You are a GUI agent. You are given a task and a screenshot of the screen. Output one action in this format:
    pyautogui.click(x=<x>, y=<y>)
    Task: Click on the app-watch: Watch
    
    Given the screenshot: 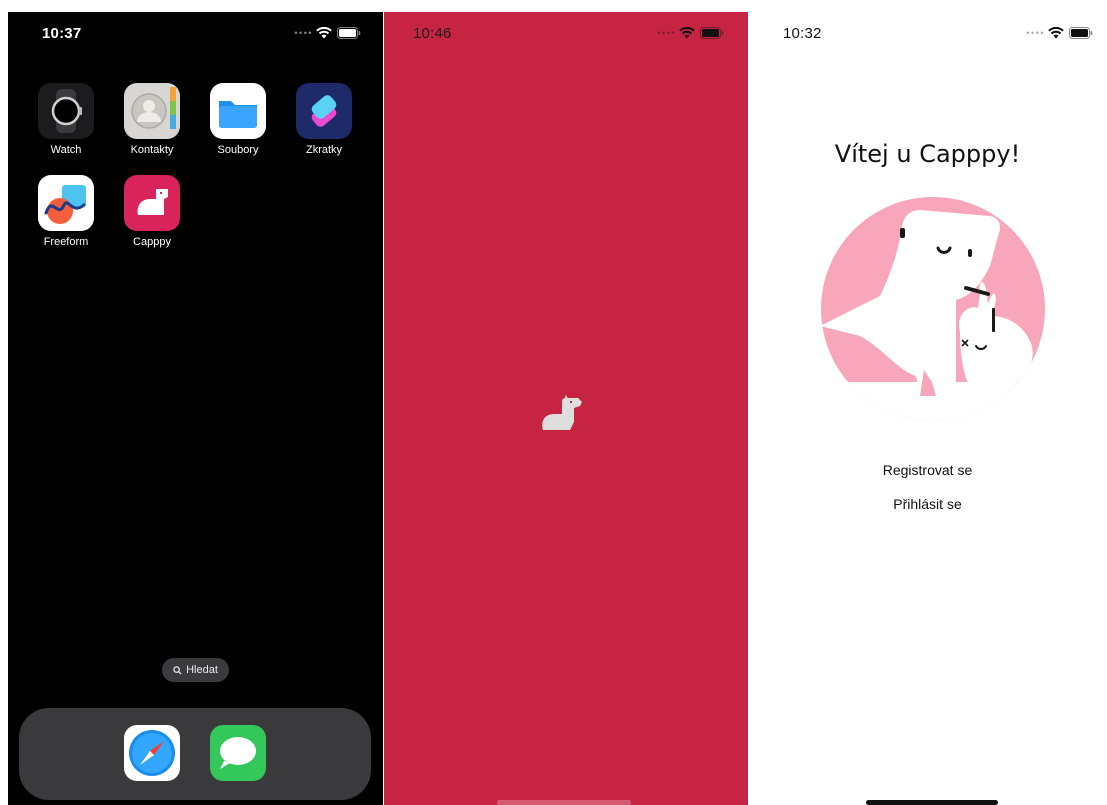 What is the action you would take?
    pyautogui.click(x=66, y=119)
    